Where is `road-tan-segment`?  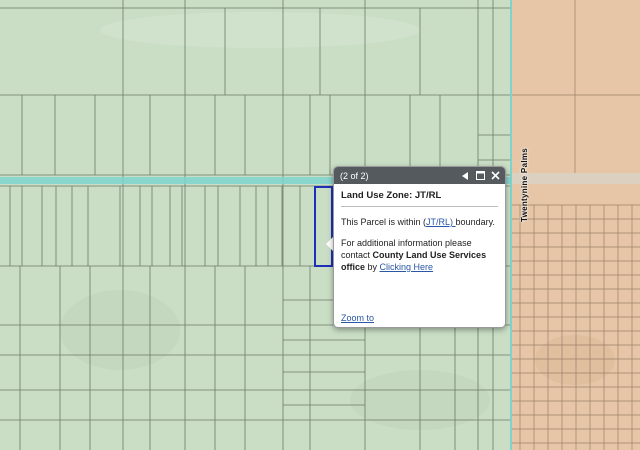 road-tan-segment is located at coordinates (576, 178).